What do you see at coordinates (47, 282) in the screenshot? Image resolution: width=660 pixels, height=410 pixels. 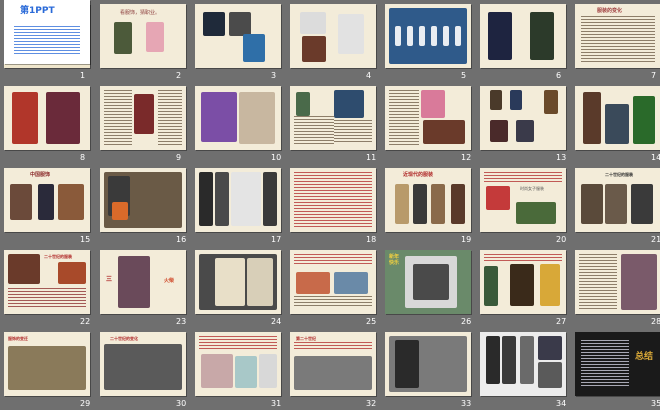 I see `slide-thumbnail-22: 二十世纪的服装` at bounding box center [47, 282].